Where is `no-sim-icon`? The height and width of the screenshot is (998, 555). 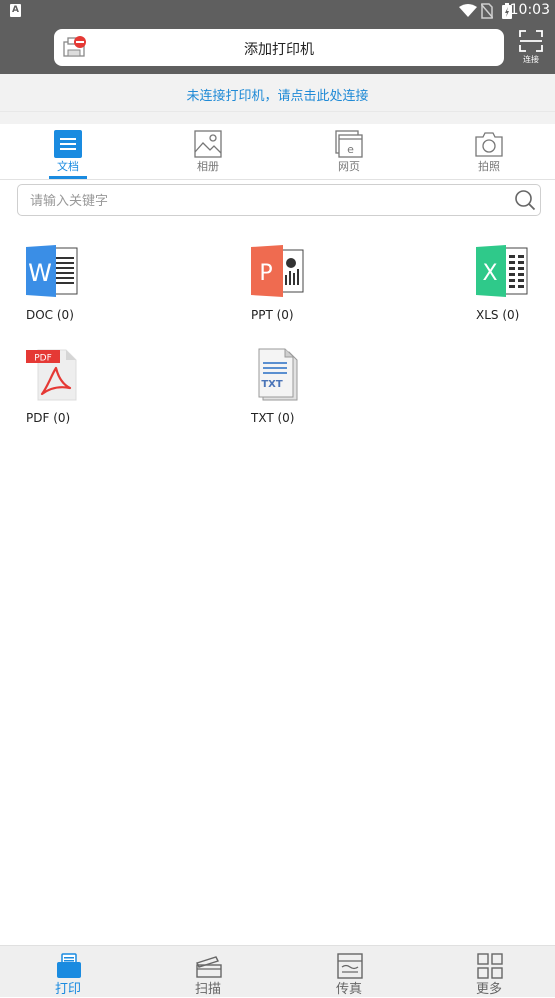
no-sim-icon is located at coordinates (487, 11).